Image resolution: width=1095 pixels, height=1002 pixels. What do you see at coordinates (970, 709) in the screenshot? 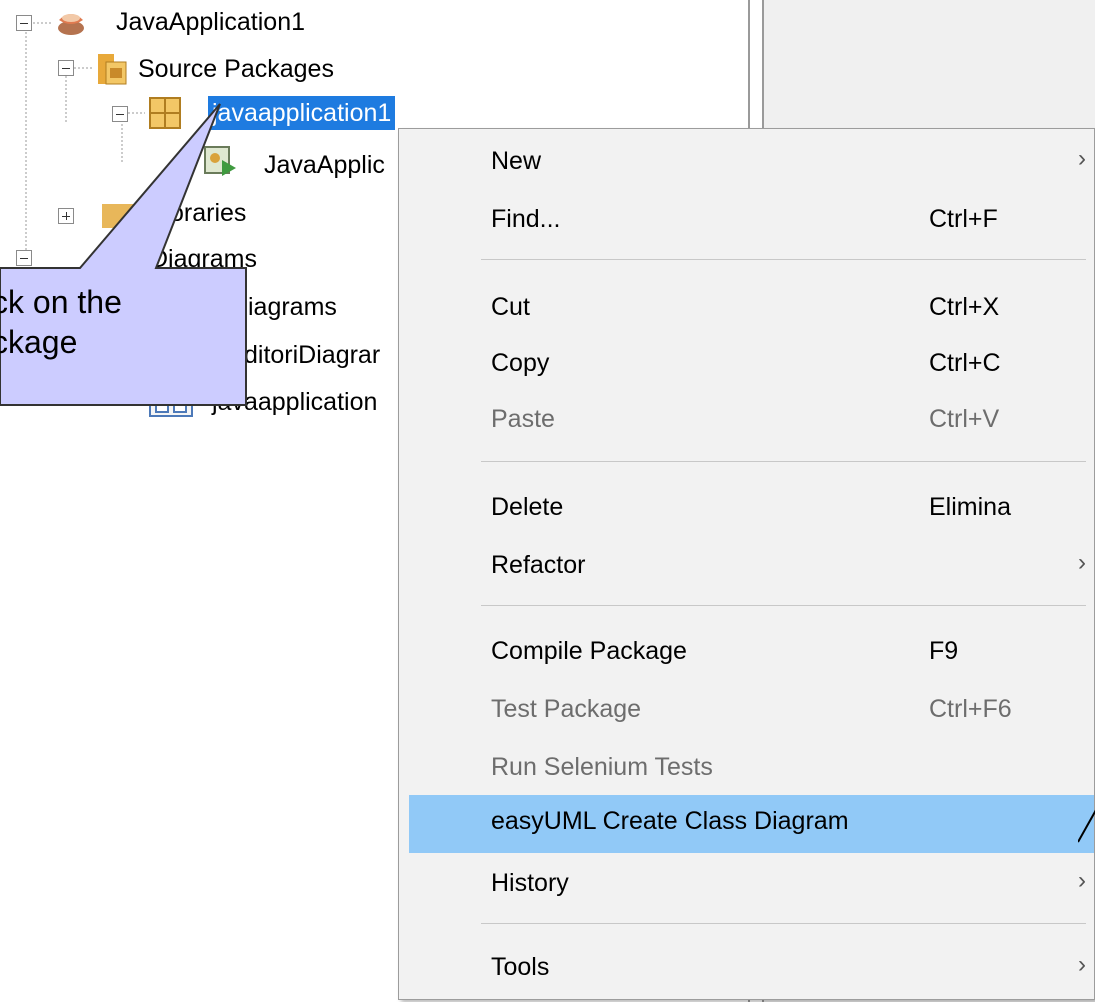
I see `menu-item-shortcut: Ctrl+F6` at bounding box center [970, 709].